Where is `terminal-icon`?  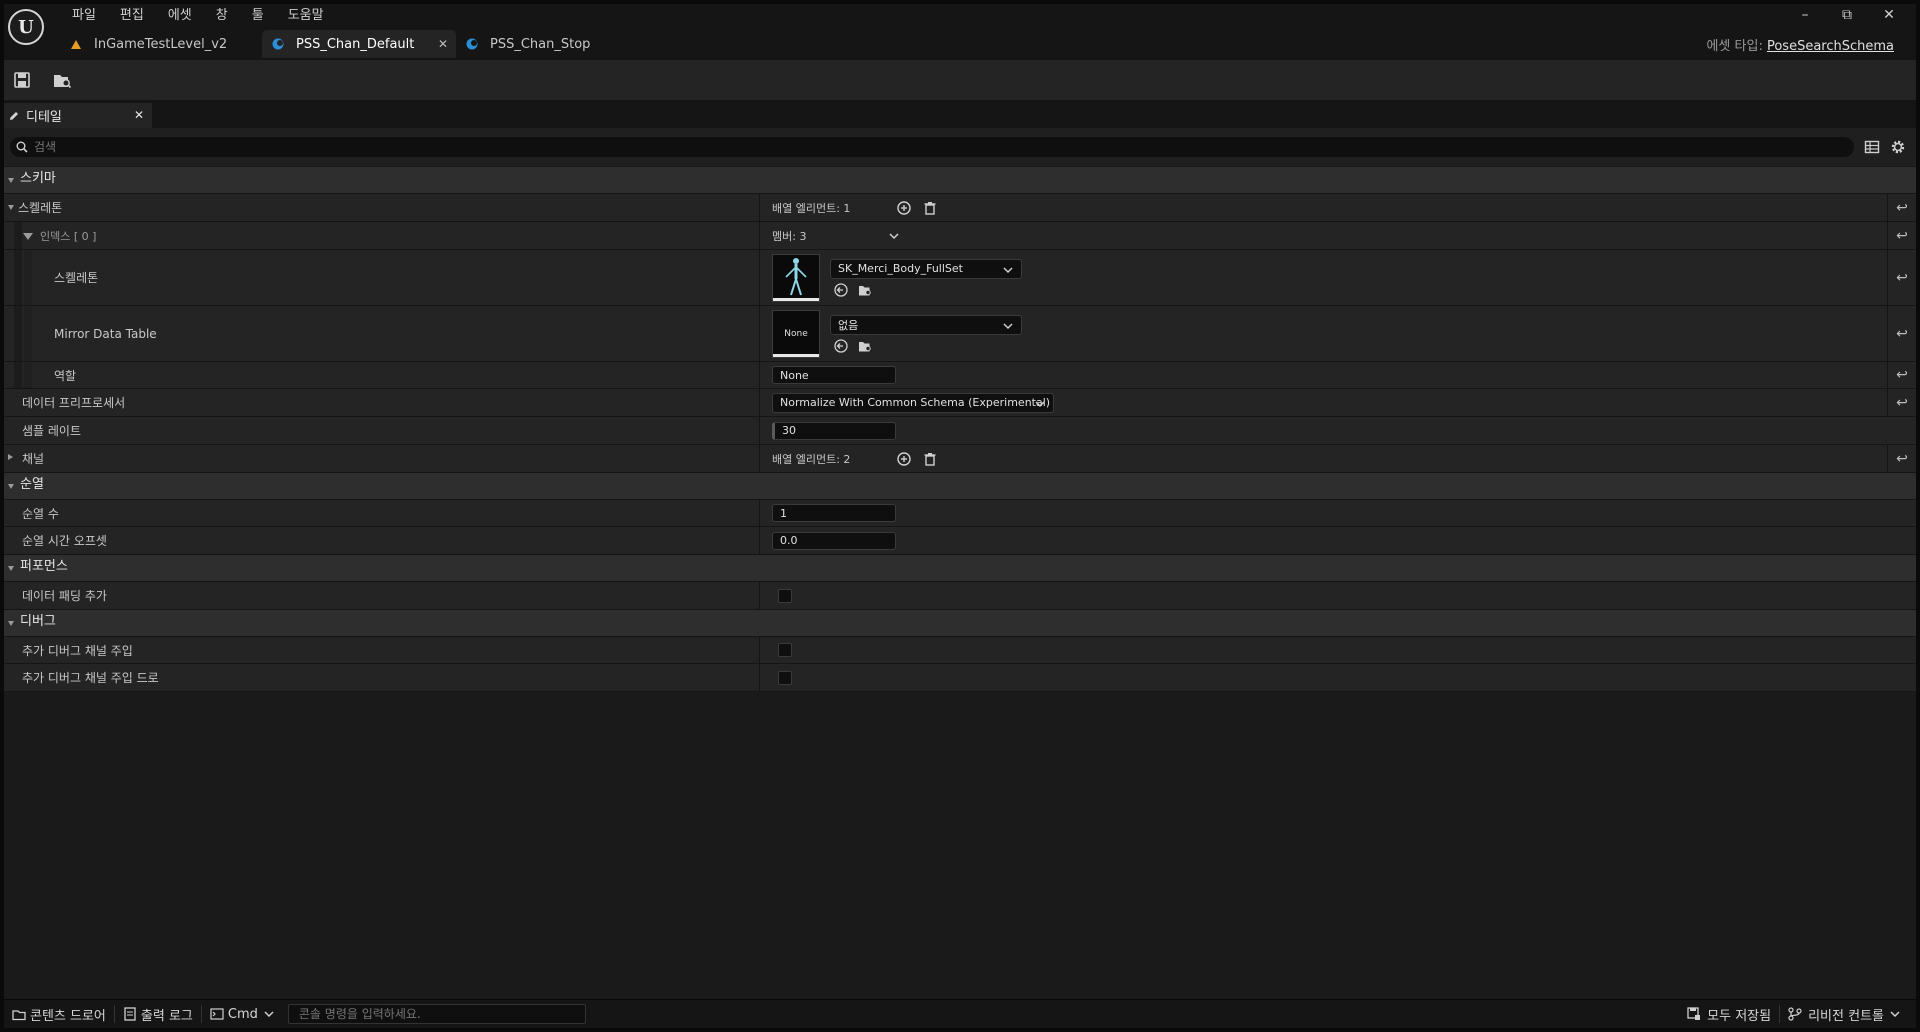 terminal-icon is located at coordinates (217, 1014).